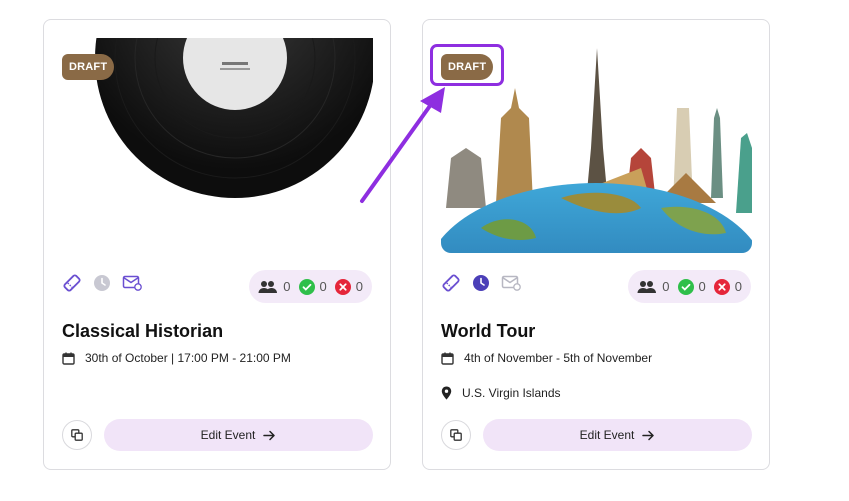 This screenshot has width=849, height=501. I want to click on map-pin-icon, so click(446, 393).